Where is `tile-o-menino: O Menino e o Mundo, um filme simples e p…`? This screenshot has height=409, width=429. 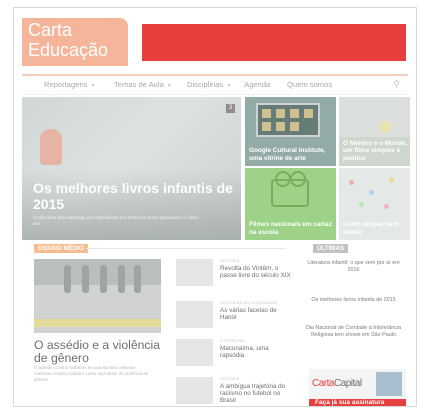 tile-o-menino: O Menino e o Mundo, um filme simples e p… is located at coordinates (374, 131).